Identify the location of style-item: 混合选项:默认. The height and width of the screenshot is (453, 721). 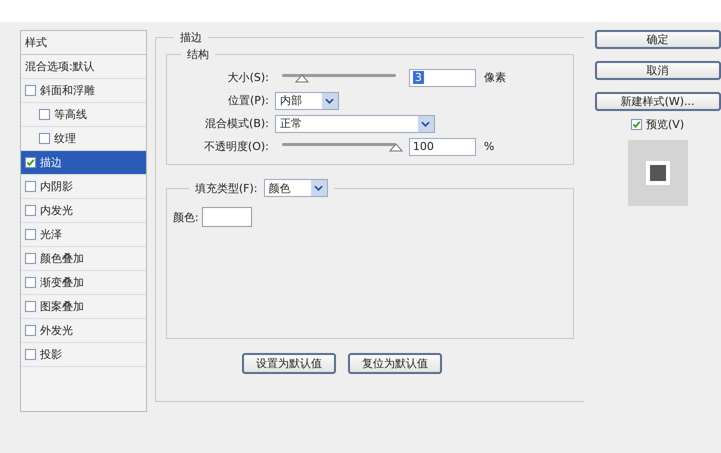
(83, 67).